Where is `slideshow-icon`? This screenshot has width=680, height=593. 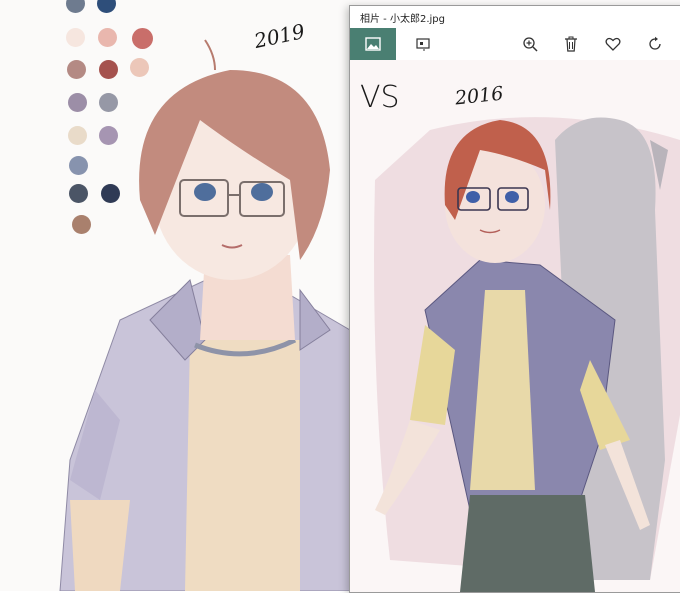
slideshow-icon is located at coordinates (423, 44).